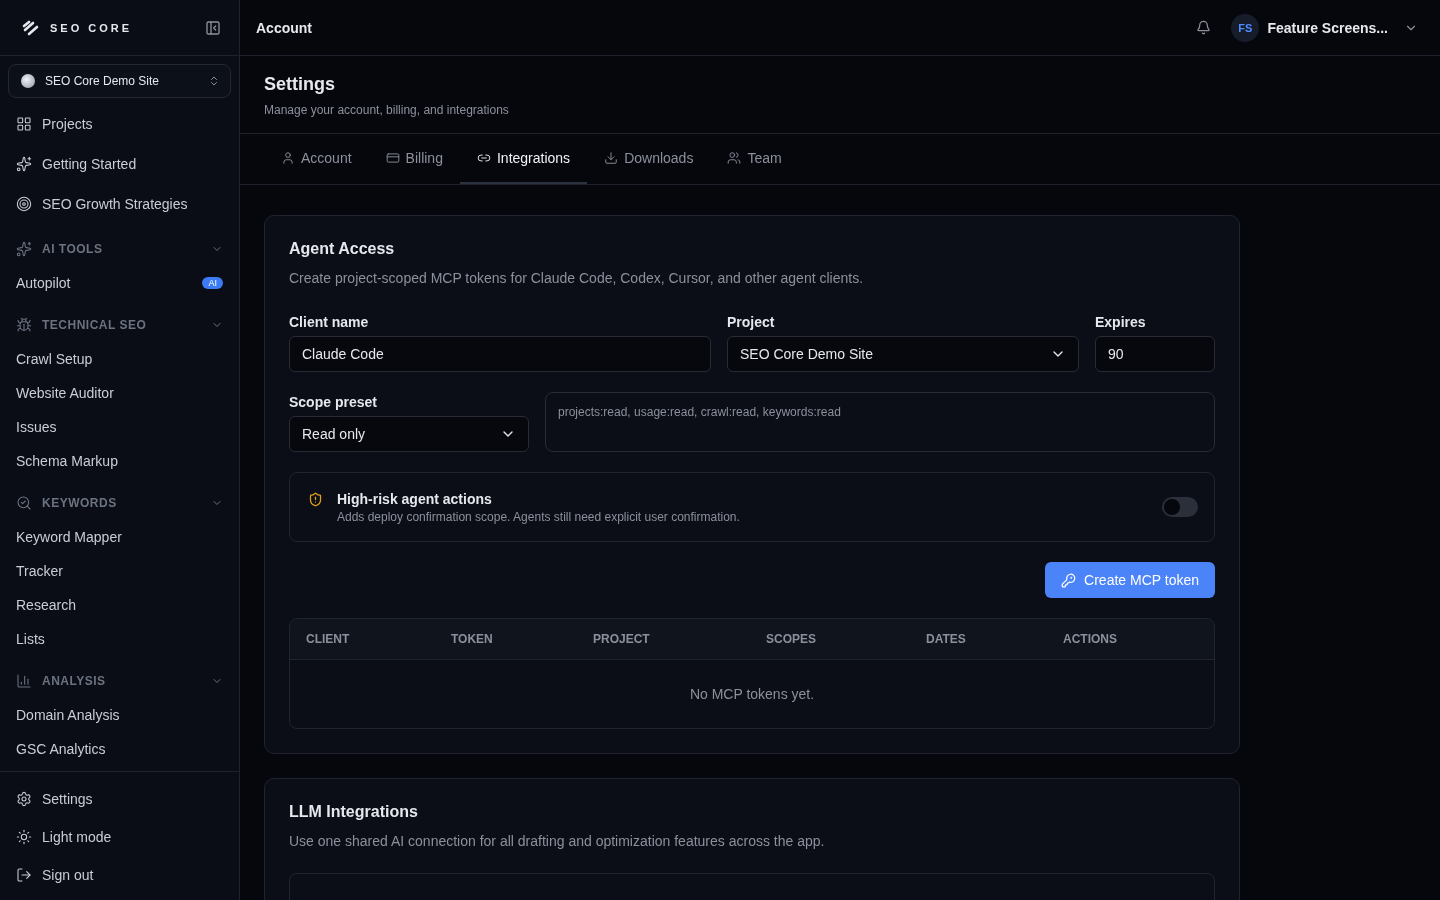  What do you see at coordinates (611, 158) in the screenshot?
I see `download-icon` at bounding box center [611, 158].